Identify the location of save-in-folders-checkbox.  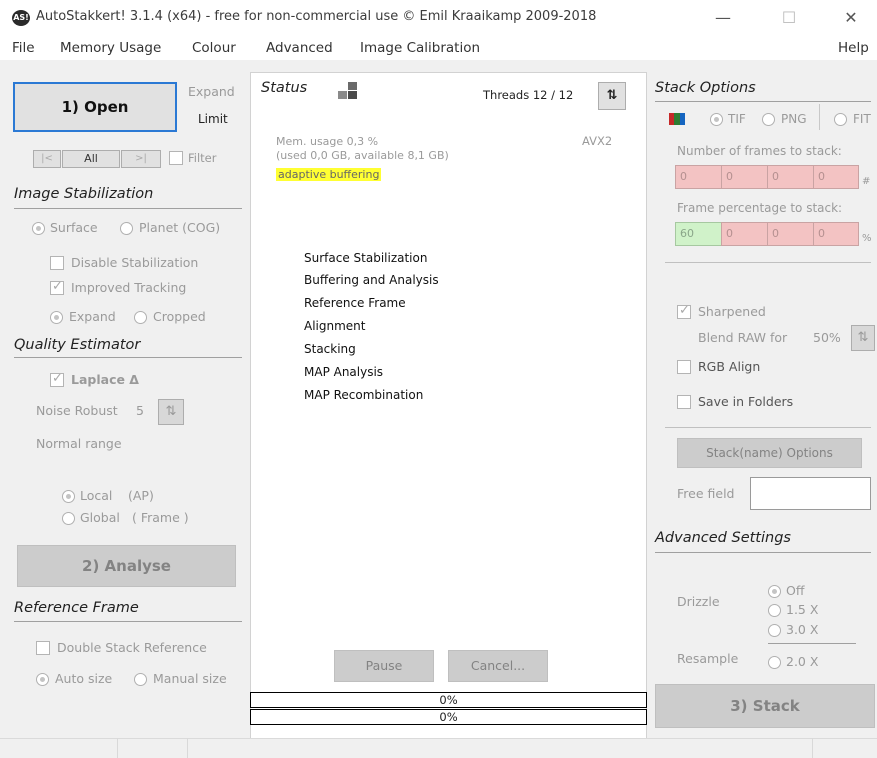
(684, 402).